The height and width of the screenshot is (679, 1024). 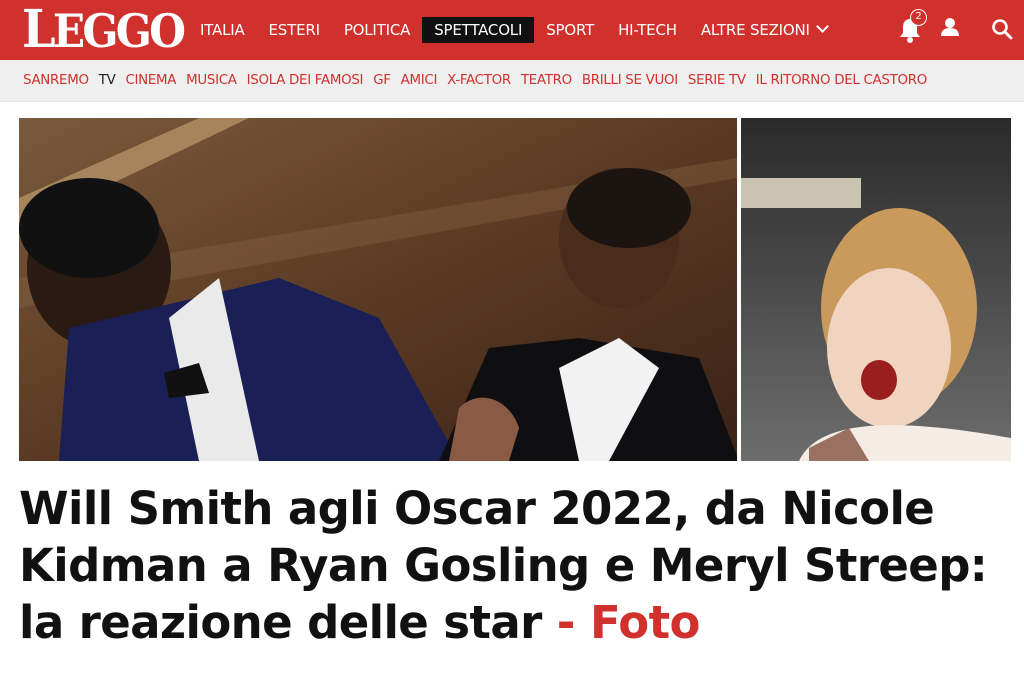 What do you see at coordinates (918, 17) in the screenshot?
I see `notification-badge: 2` at bounding box center [918, 17].